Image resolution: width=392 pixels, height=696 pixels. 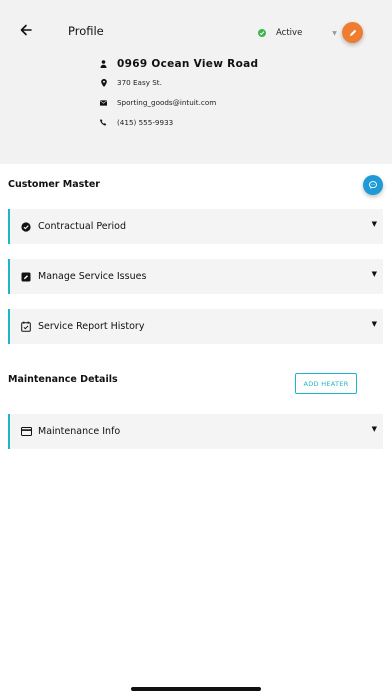 I want to click on contact-phone: (415) 555-9933, so click(x=136, y=122).